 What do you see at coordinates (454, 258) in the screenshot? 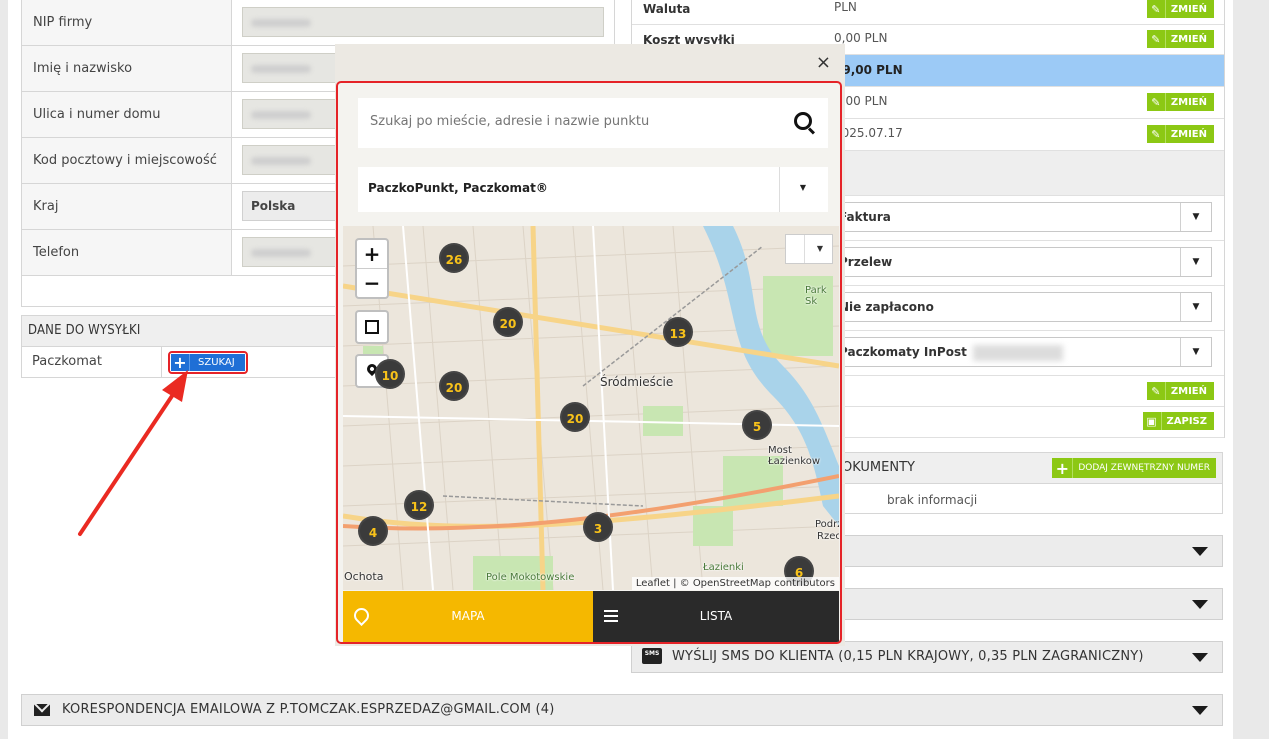
I see `cluster-marker: 26` at bounding box center [454, 258].